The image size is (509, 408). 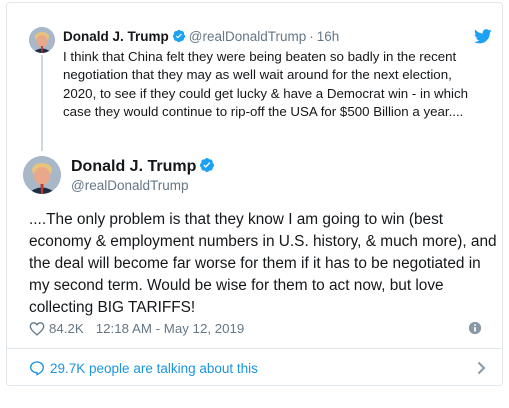 What do you see at coordinates (483, 36) in the screenshot?
I see `twitter-bird-icon` at bounding box center [483, 36].